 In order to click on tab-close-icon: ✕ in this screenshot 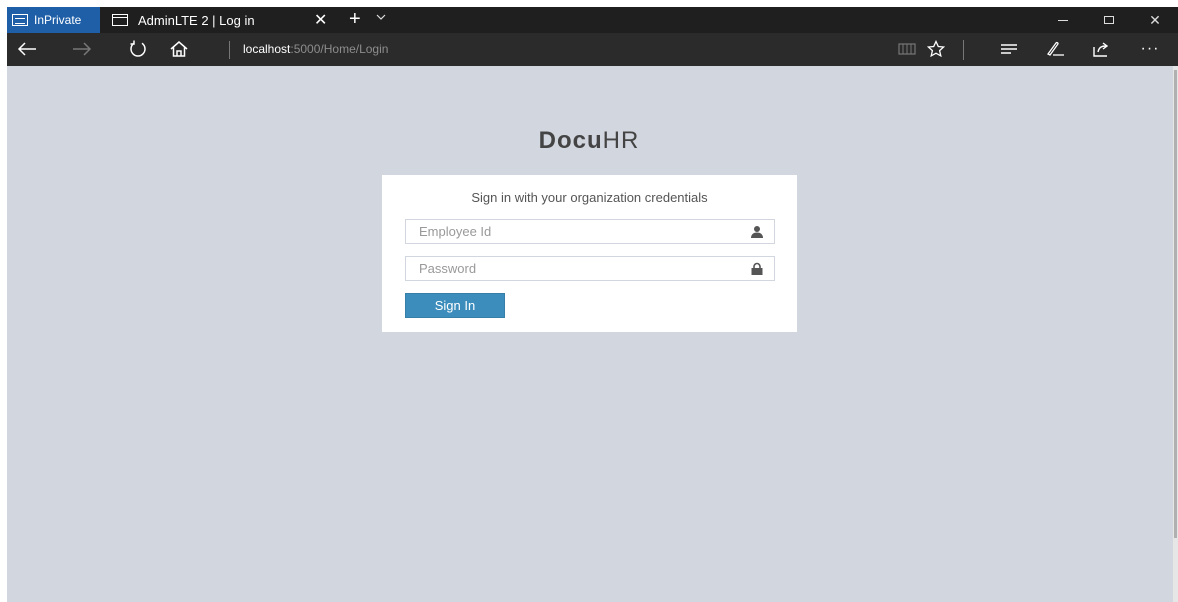, I will do `click(320, 20)`.